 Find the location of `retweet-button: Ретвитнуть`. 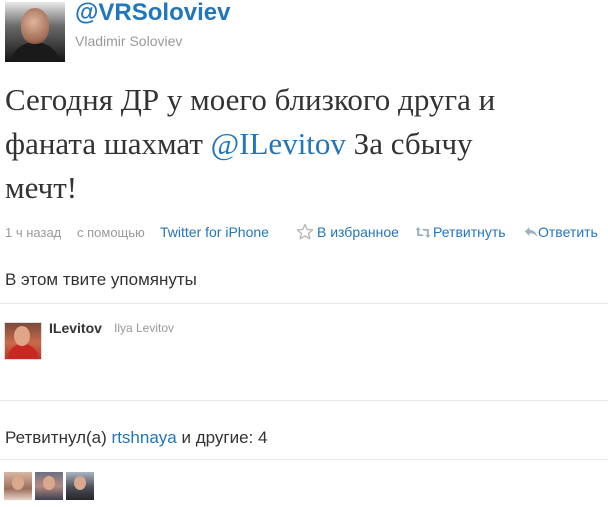

retweet-button: Ретвитнуть is located at coordinates (469, 232).